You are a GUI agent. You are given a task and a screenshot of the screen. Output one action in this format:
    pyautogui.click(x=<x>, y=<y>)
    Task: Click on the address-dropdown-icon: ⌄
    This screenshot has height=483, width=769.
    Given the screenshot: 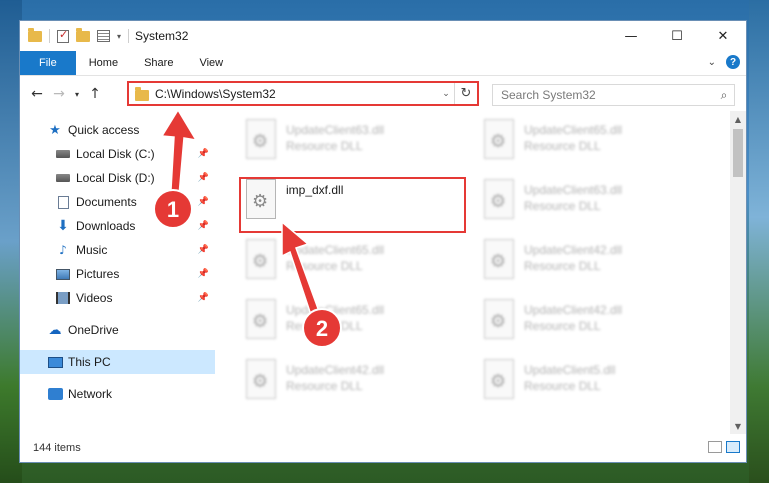 What is the action you would take?
    pyautogui.click(x=446, y=94)
    